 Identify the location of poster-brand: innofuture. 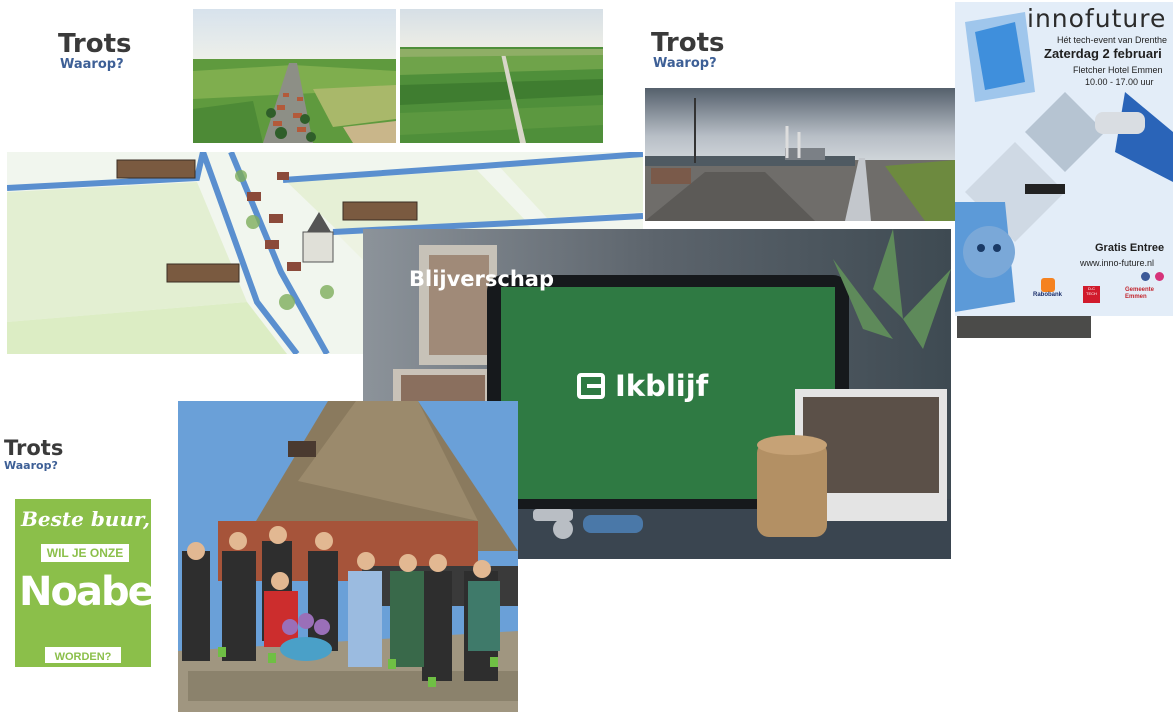
(1097, 18).